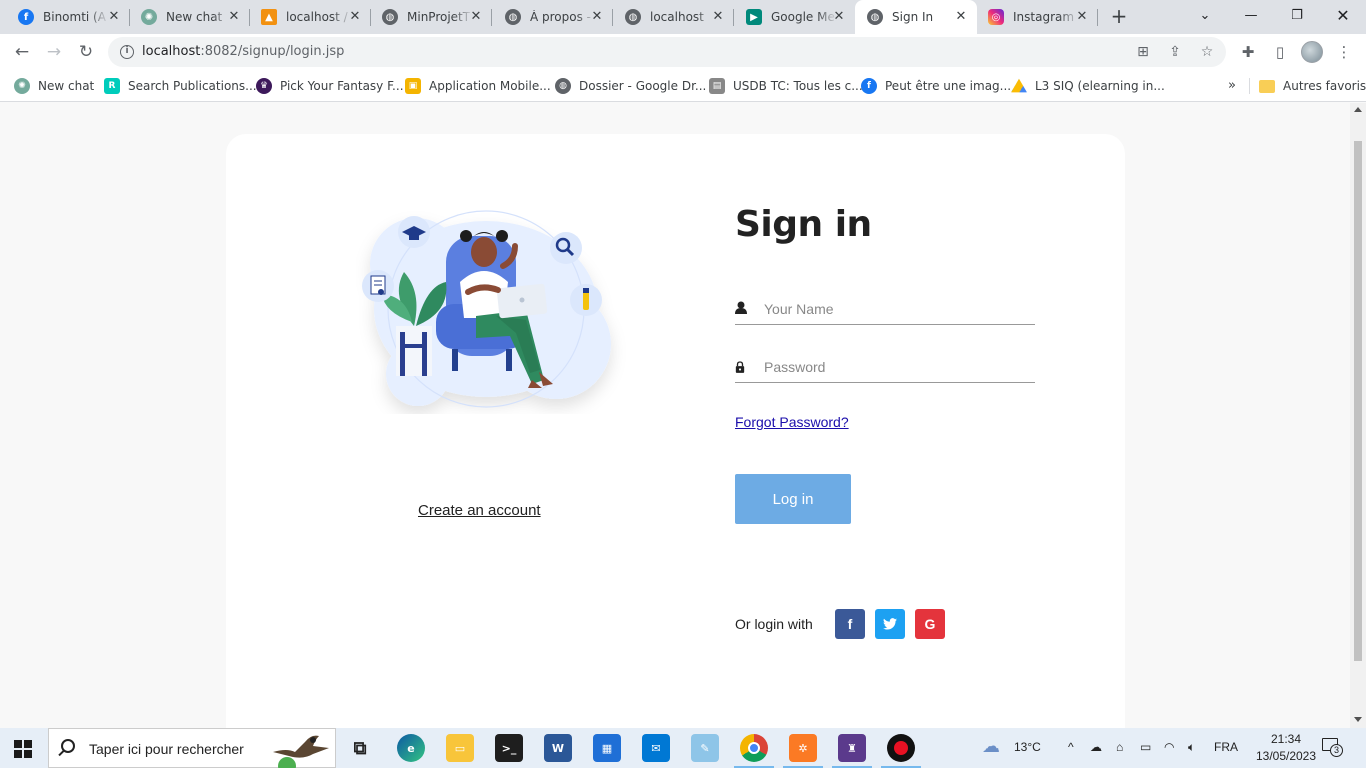 This screenshot has width=1366, height=768. Describe the element at coordinates (792, 422) in the screenshot. I see `forgot-password-link: Forgot Password?` at that location.